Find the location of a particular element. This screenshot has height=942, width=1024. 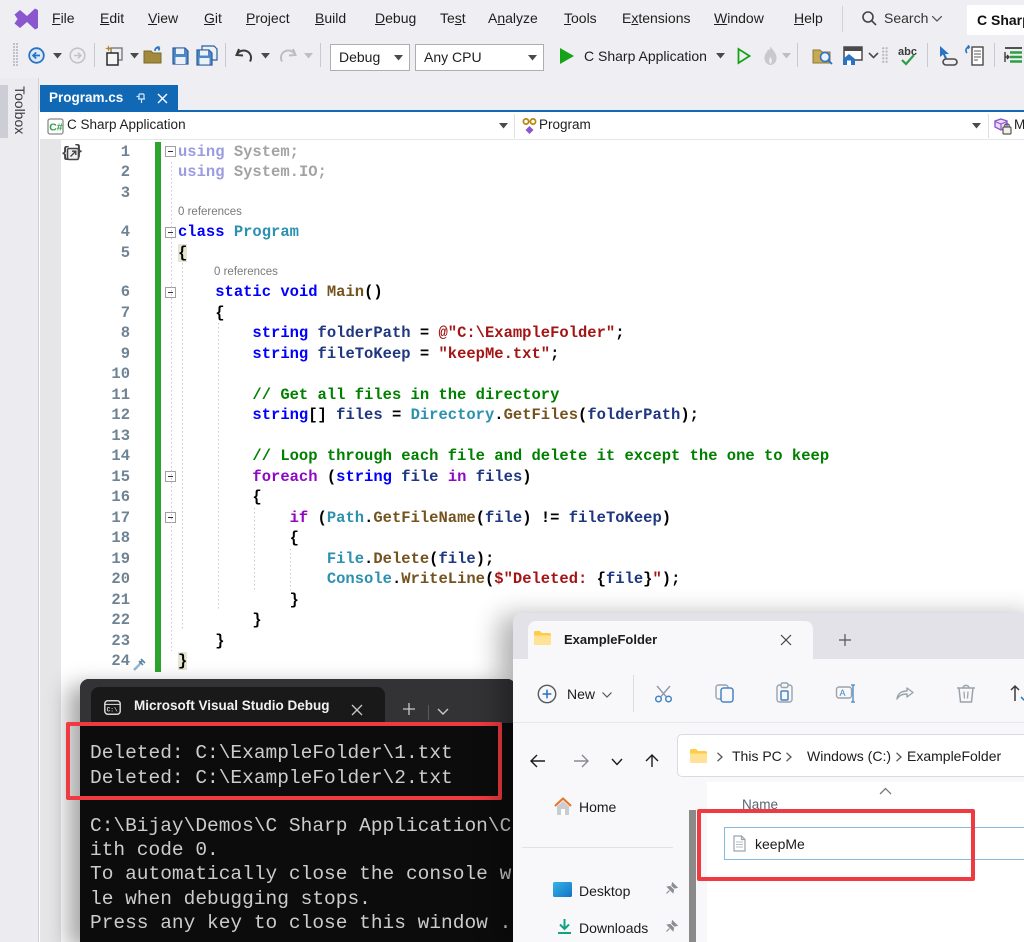

svg-text: C:\ is located at coordinates (112, 710).